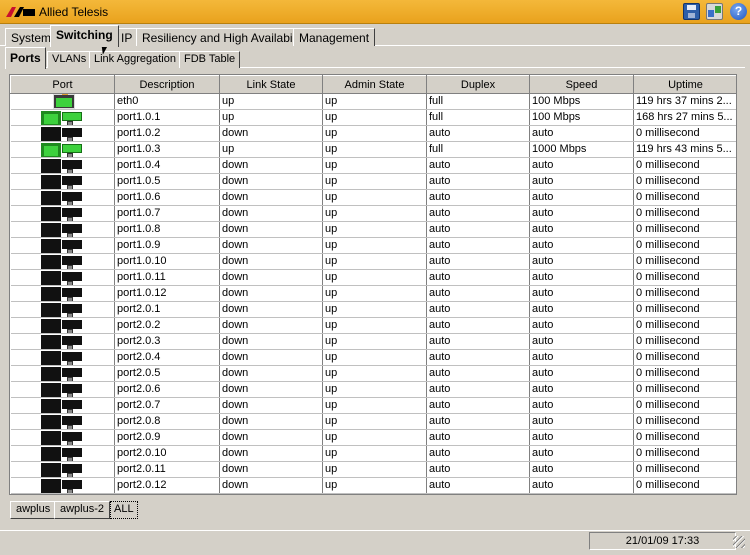 The image size is (750, 555). What do you see at coordinates (271, 101) in the screenshot?
I see `cell-link-state: up` at bounding box center [271, 101].